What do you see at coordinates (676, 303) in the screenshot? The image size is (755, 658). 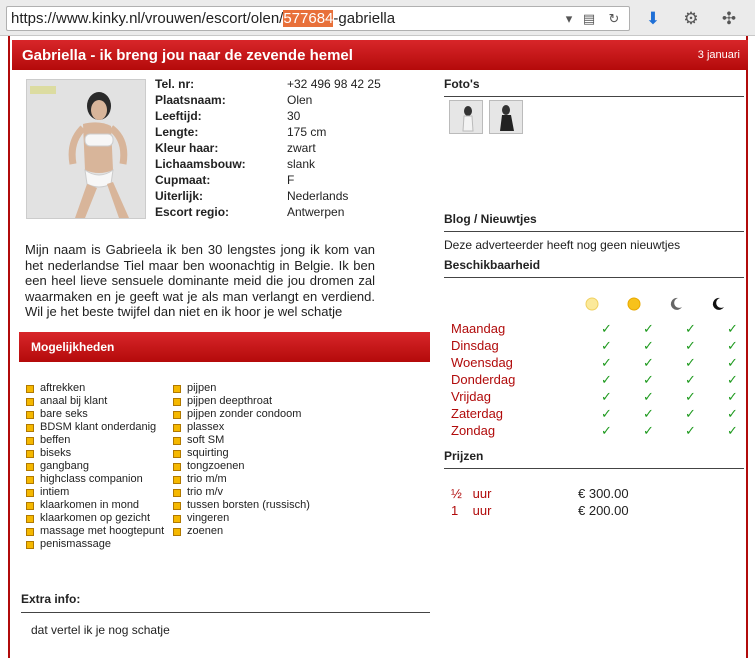 I see `evening-moon-icon` at bounding box center [676, 303].